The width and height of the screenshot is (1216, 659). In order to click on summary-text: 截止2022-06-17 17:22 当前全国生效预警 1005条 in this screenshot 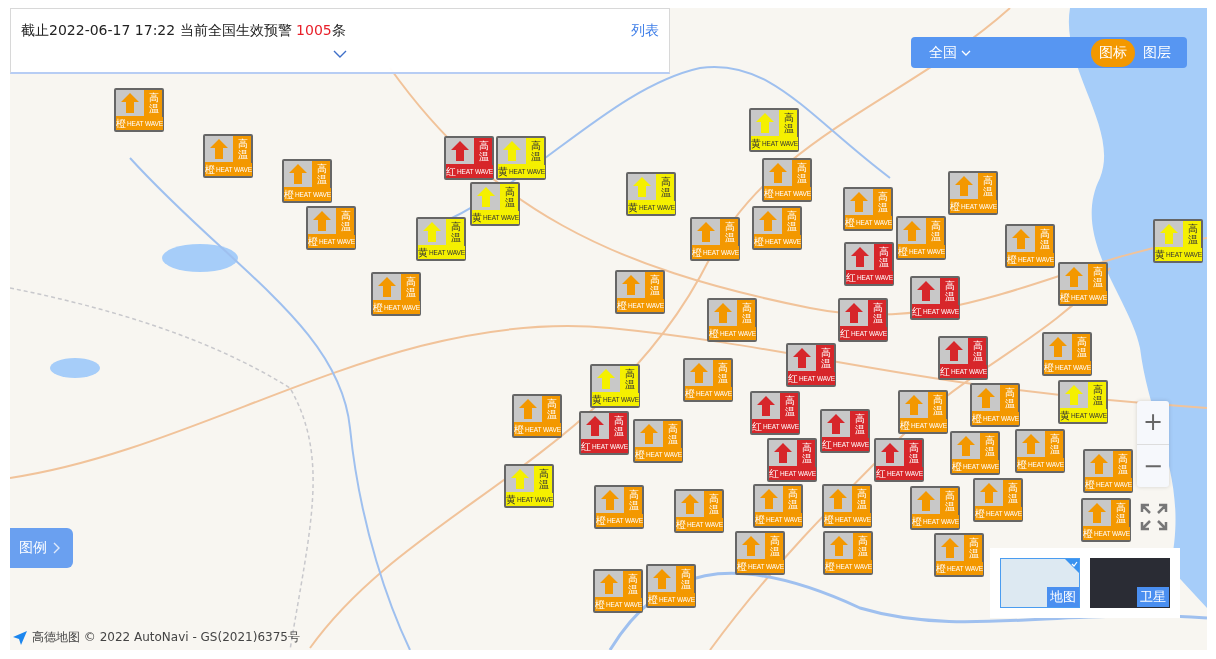, I will do `click(183, 31)`.